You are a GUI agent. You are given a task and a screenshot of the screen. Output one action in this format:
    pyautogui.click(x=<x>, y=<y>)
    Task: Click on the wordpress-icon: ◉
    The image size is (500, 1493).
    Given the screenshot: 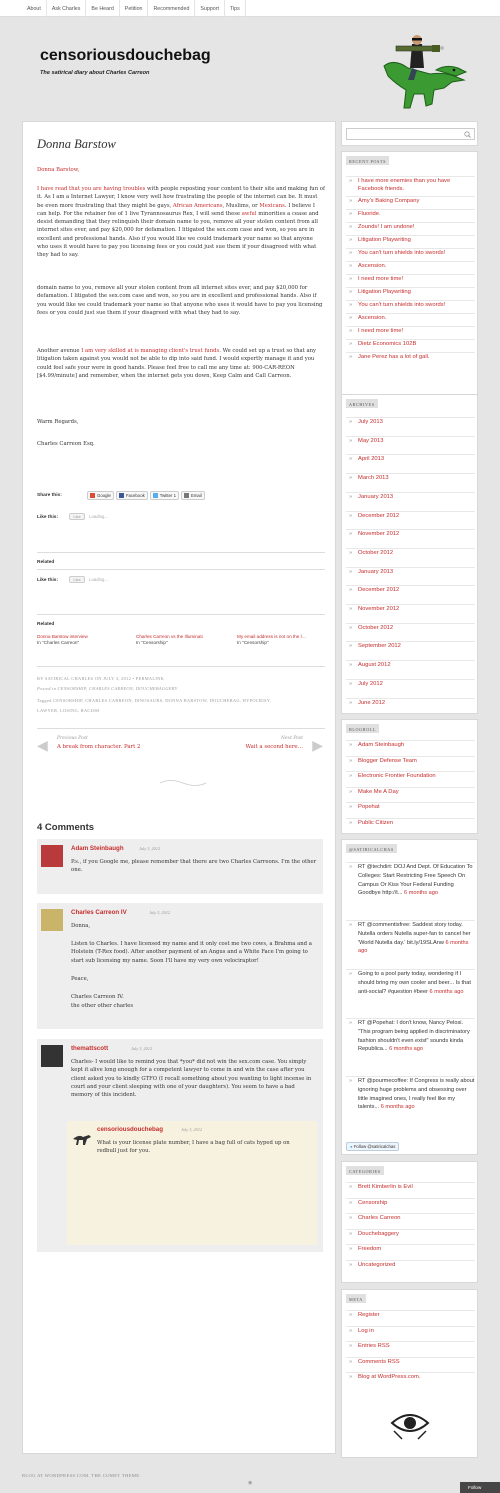 What is the action you would take?
    pyautogui.click(x=250, y=1483)
    